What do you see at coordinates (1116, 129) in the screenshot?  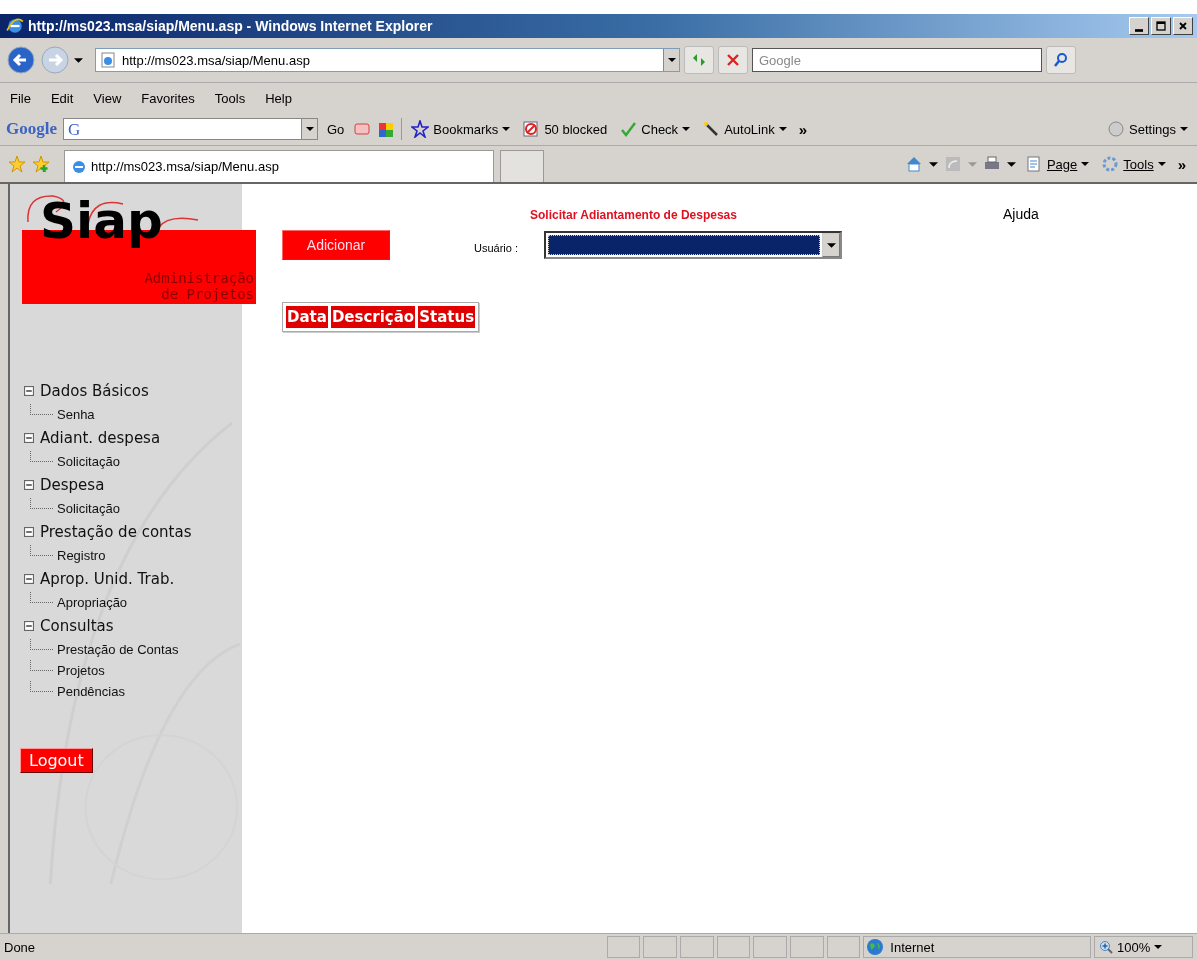 I see `circle-icon` at bounding box center [1116, 129].